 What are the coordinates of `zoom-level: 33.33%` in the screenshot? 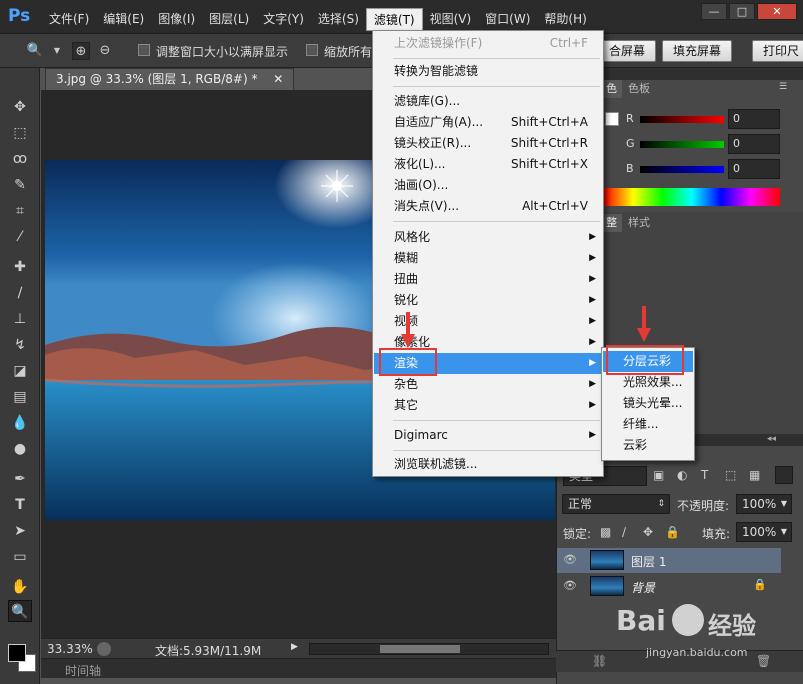 It's located at (70, 649).